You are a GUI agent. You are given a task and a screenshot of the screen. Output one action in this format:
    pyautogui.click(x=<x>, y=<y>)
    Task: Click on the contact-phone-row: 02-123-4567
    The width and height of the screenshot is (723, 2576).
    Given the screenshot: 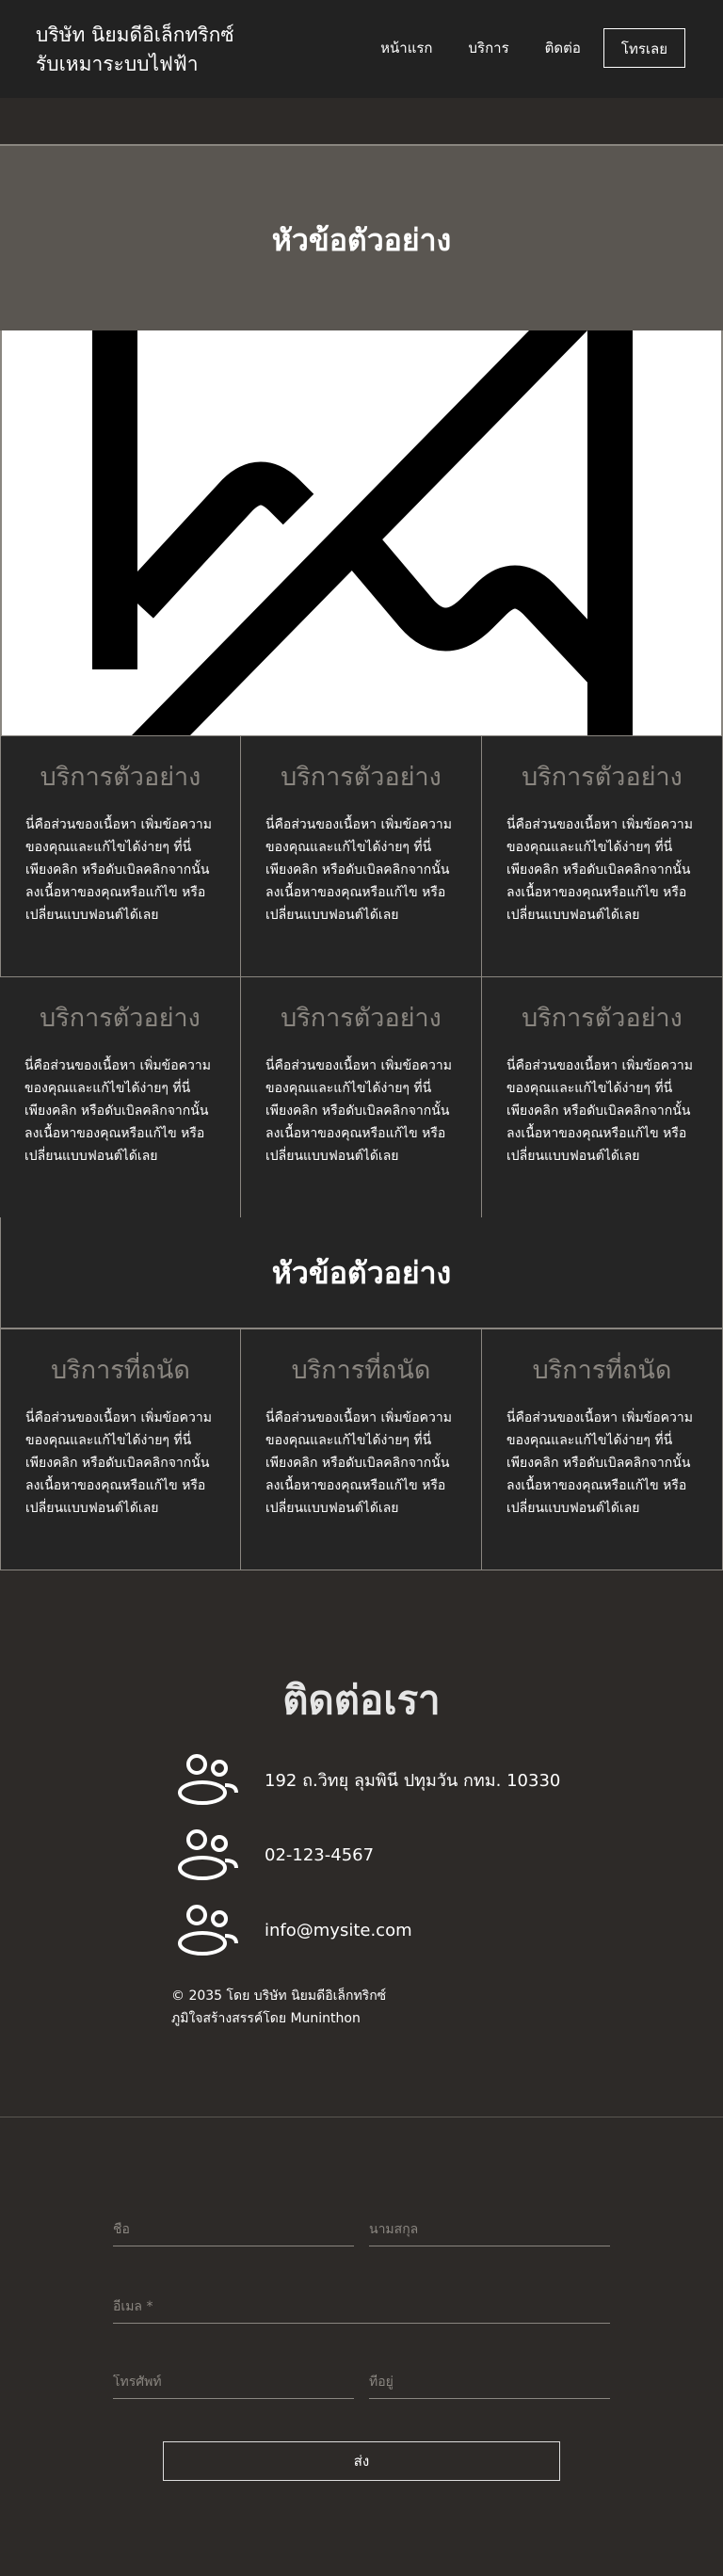 What is the action you would take?
    pyautogui.click(x=274, y=1855)
    